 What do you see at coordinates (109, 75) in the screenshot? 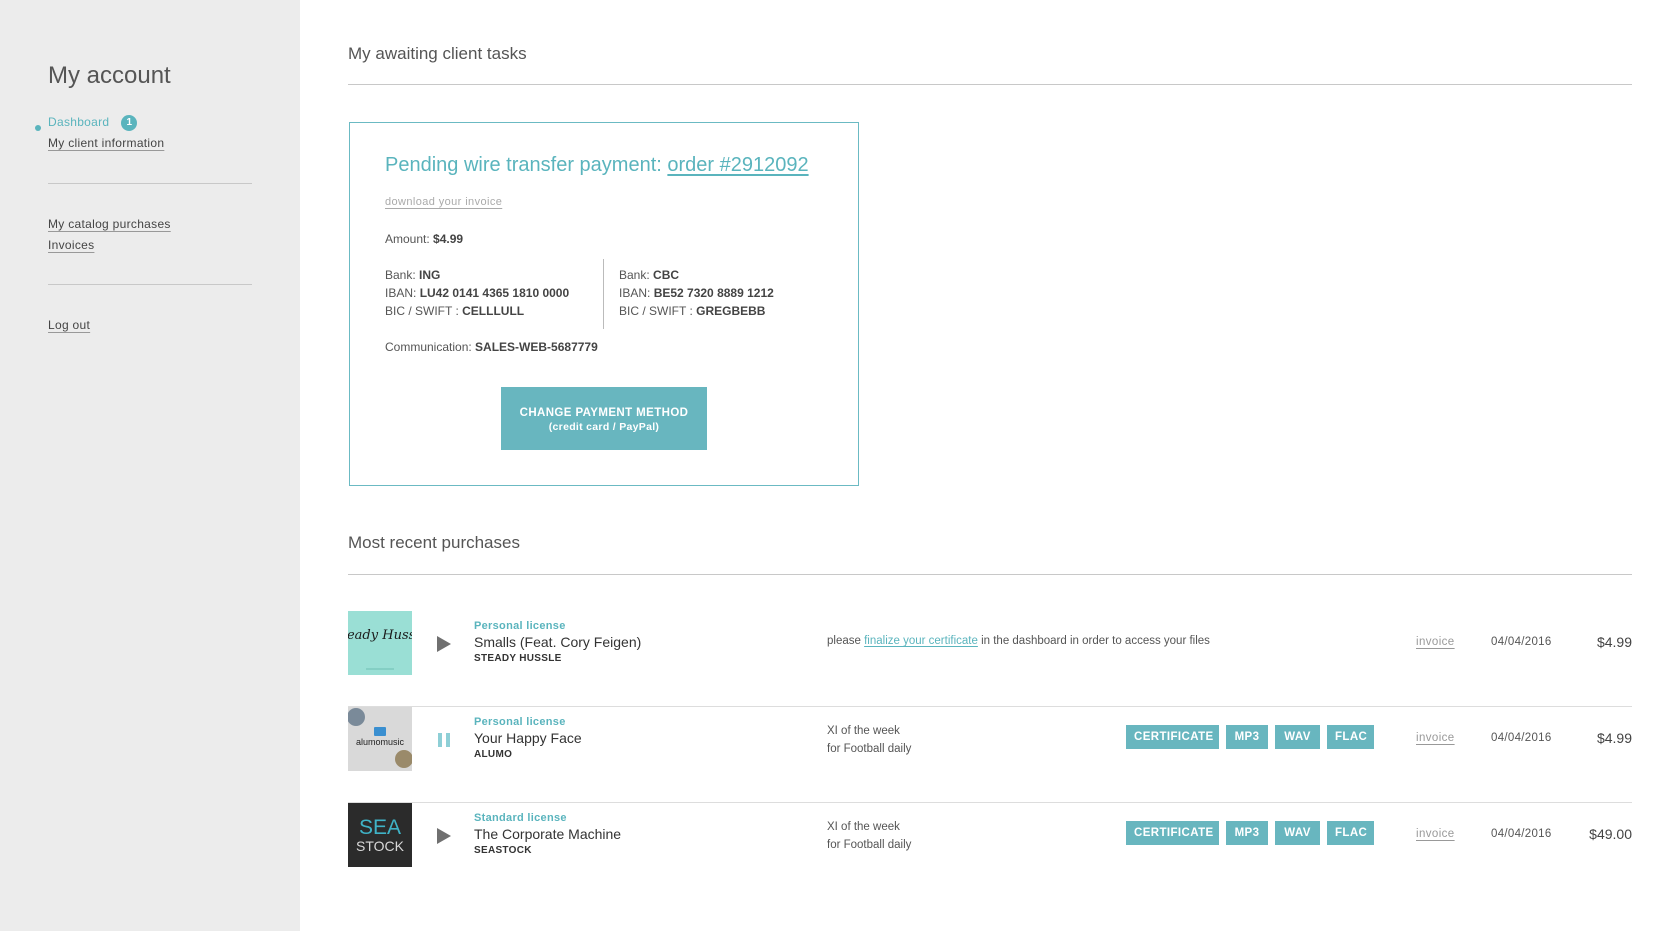
I see `sidebar-title: My account` at bounding box center [109, 75].